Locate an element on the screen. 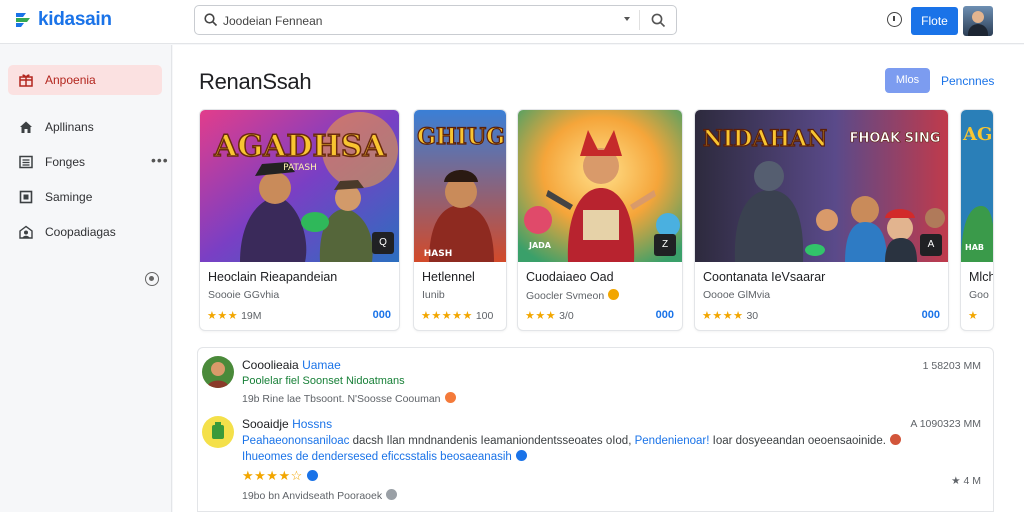  search-divider is located at coordinates (639, 20).